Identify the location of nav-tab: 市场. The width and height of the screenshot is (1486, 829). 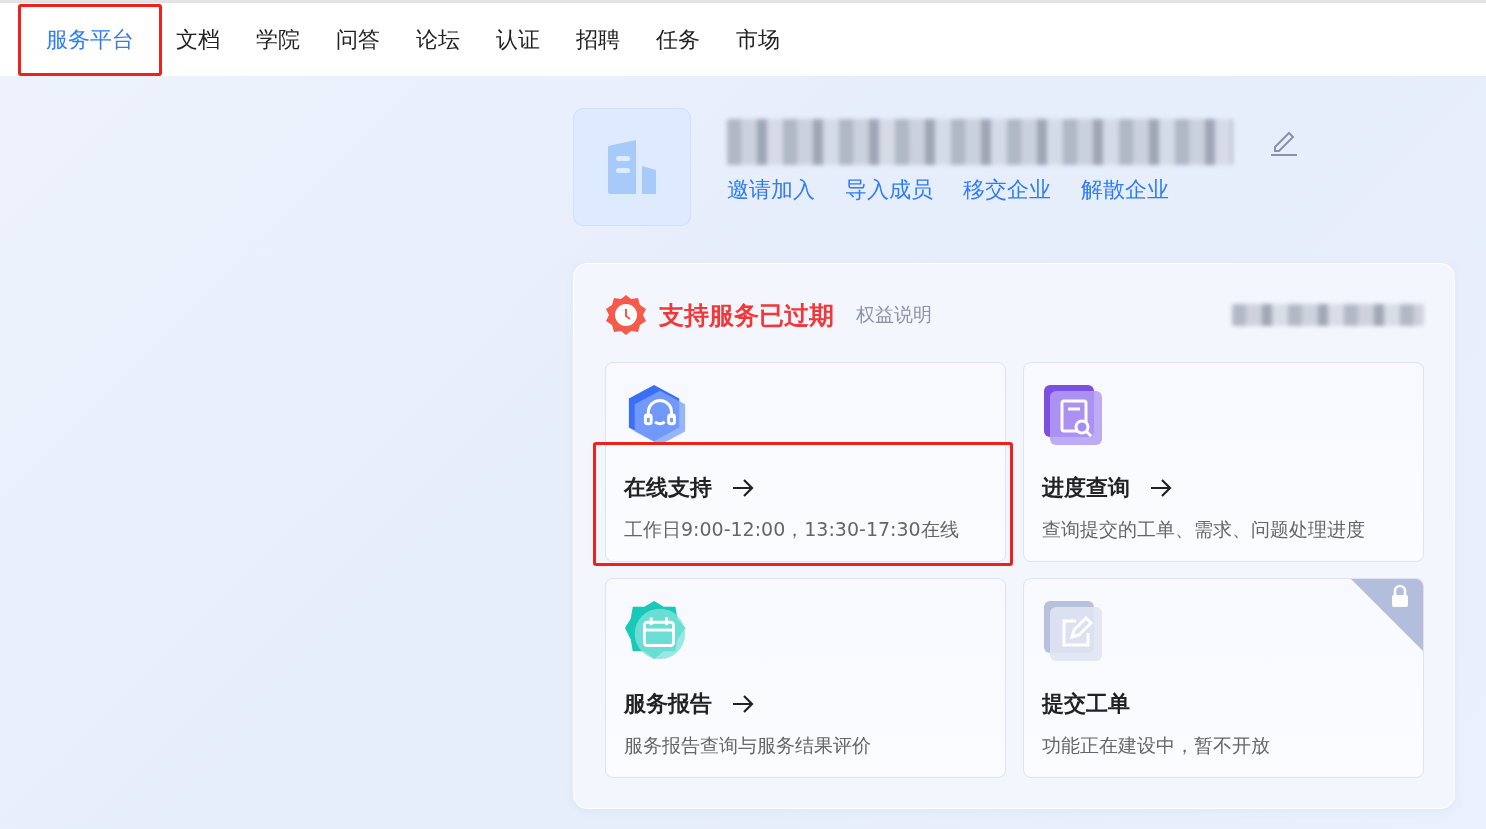
(758, 39).